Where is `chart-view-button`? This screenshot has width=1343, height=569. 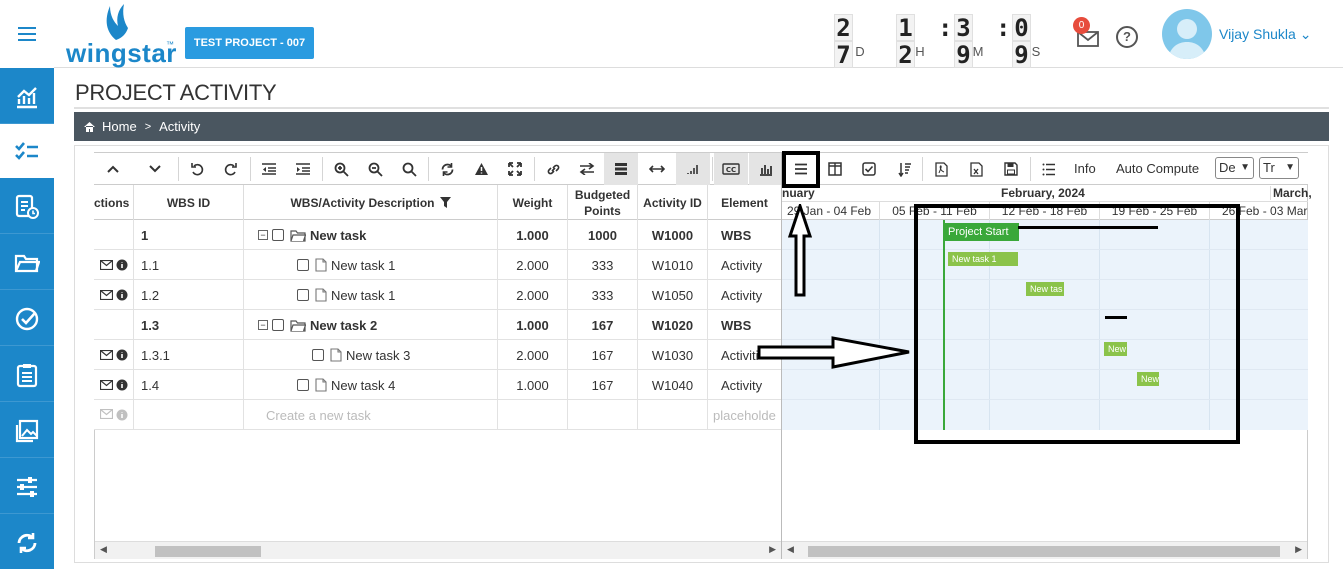 chart-view-button is located at coordinates (766, 169).